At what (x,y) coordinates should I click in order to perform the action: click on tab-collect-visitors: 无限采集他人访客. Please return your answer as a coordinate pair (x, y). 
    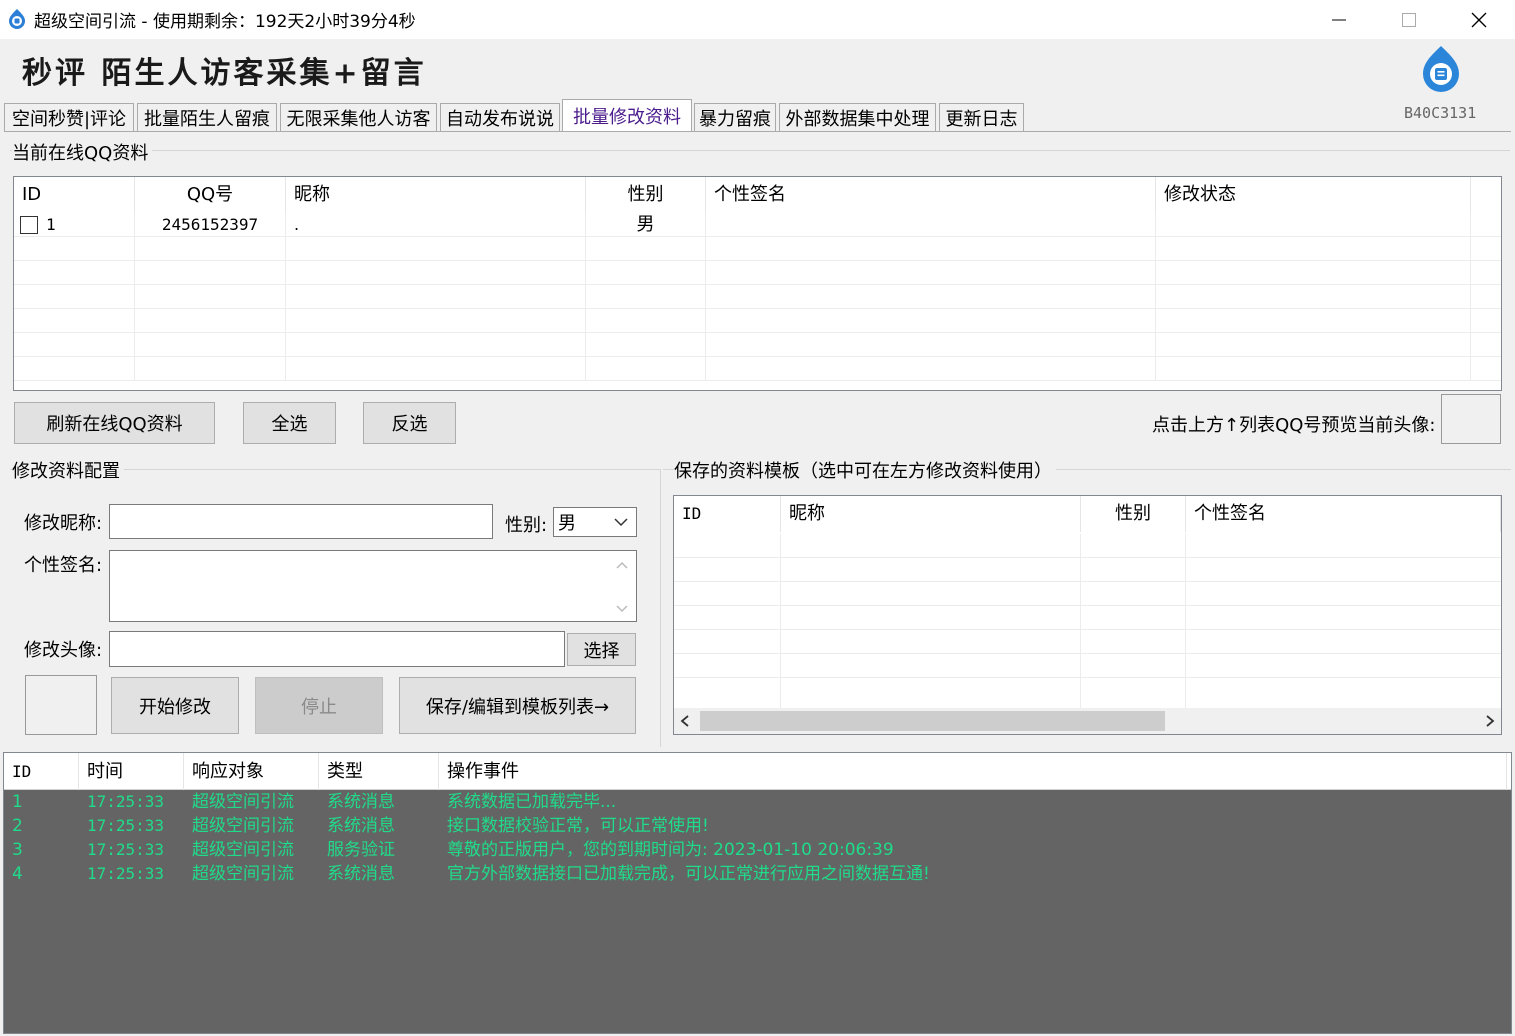
    Looking at the image, I should click on (358, 117).